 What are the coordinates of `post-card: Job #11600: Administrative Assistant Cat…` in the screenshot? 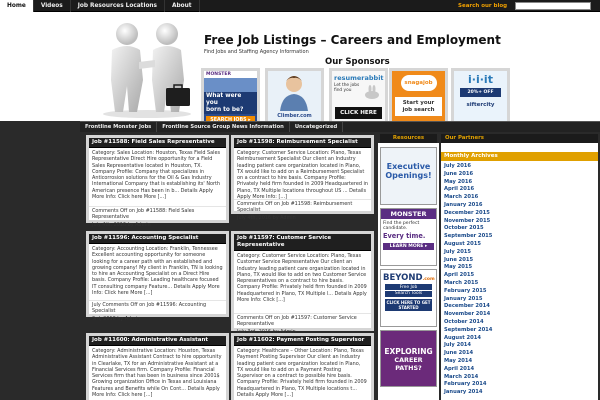 It's located at (157, 366).